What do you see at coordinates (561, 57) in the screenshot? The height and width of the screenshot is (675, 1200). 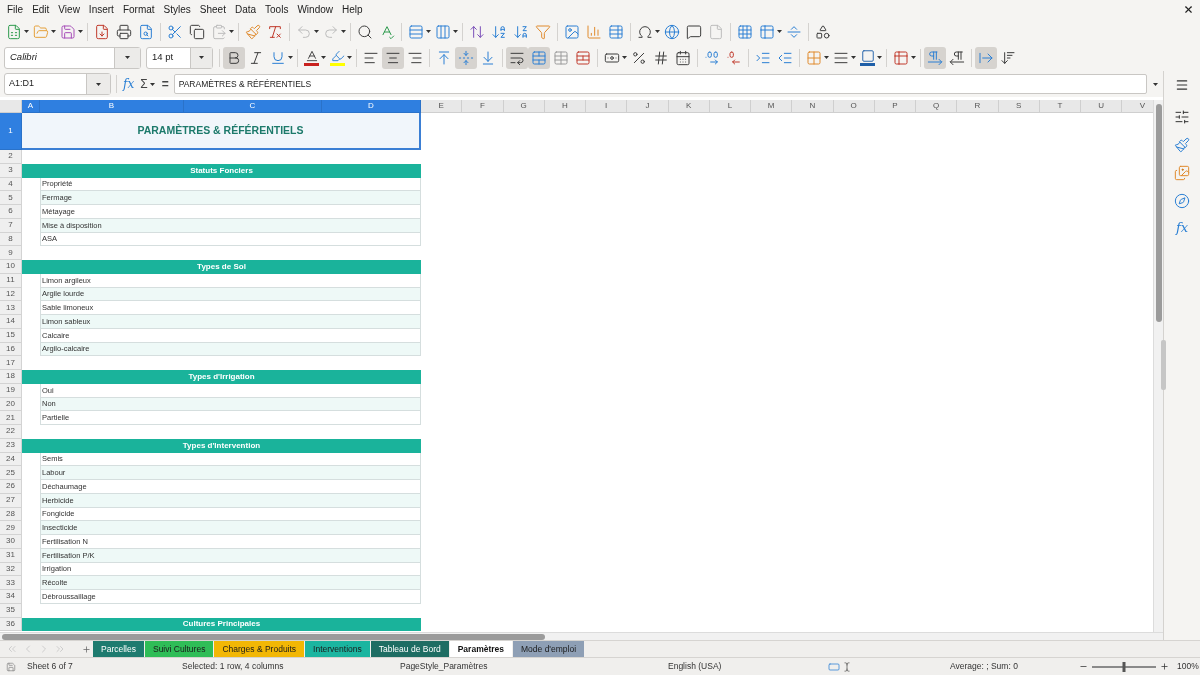 I see `table-icon` at bounding box center [561, 57].